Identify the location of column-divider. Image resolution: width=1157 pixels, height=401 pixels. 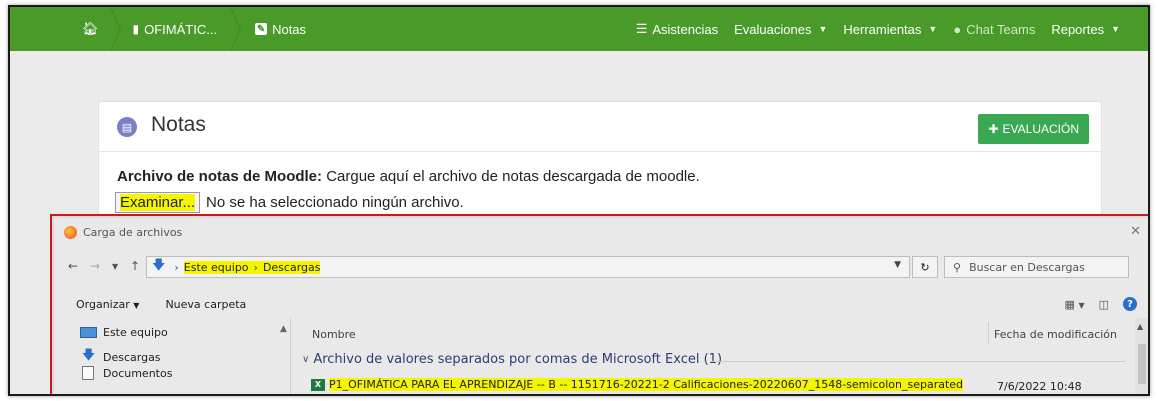
(988, 333).